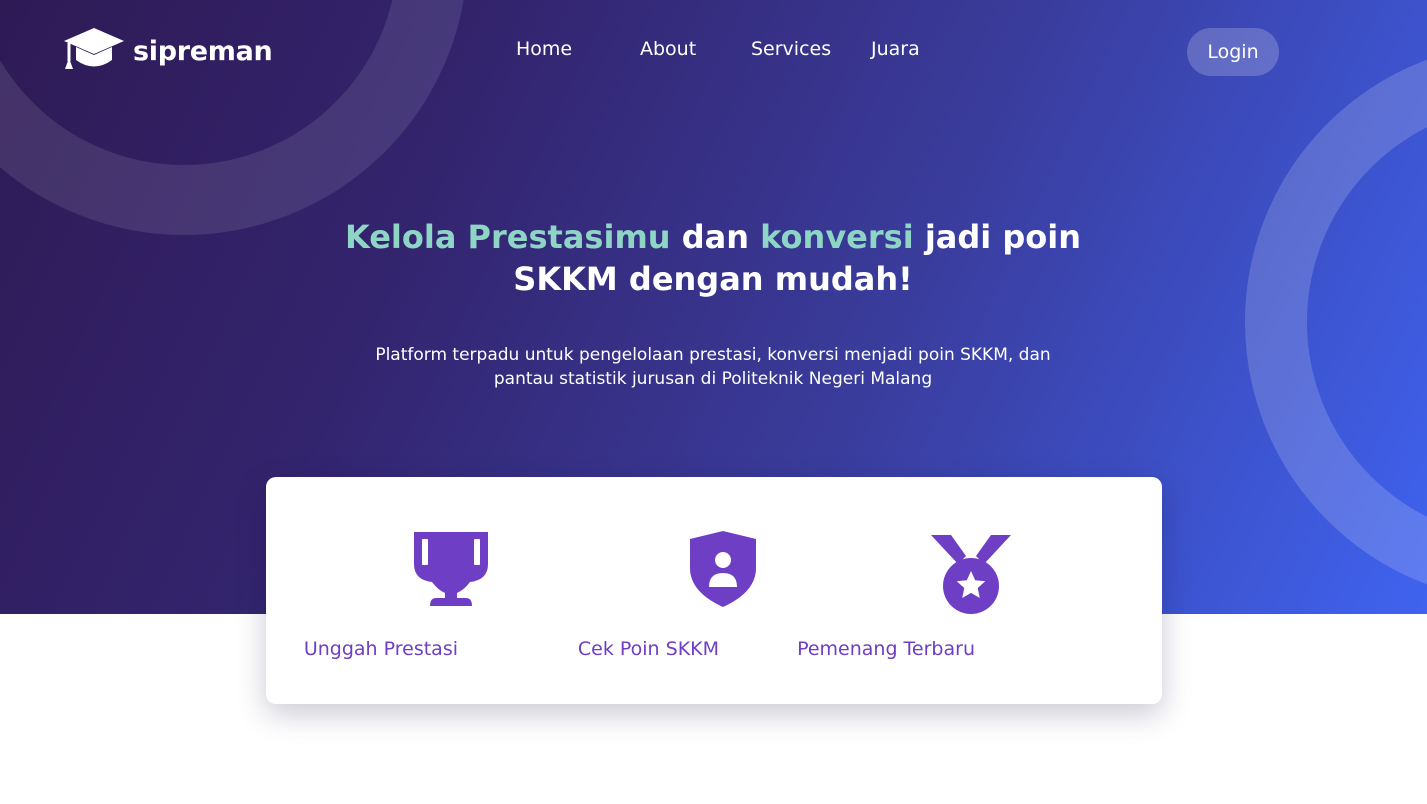 This screenshot has height=804, width=1427. Describe the element at coordinates (203, 51) in the screenshot. I see `brand-name: sipreman` at that location.